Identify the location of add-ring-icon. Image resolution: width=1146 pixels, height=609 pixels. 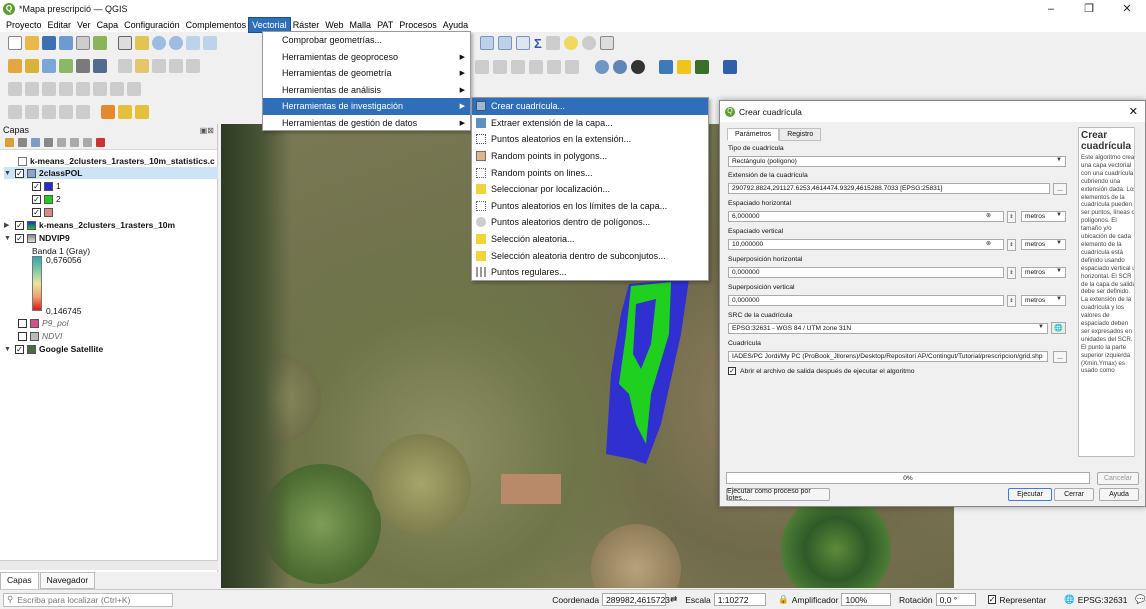
(83, 89).